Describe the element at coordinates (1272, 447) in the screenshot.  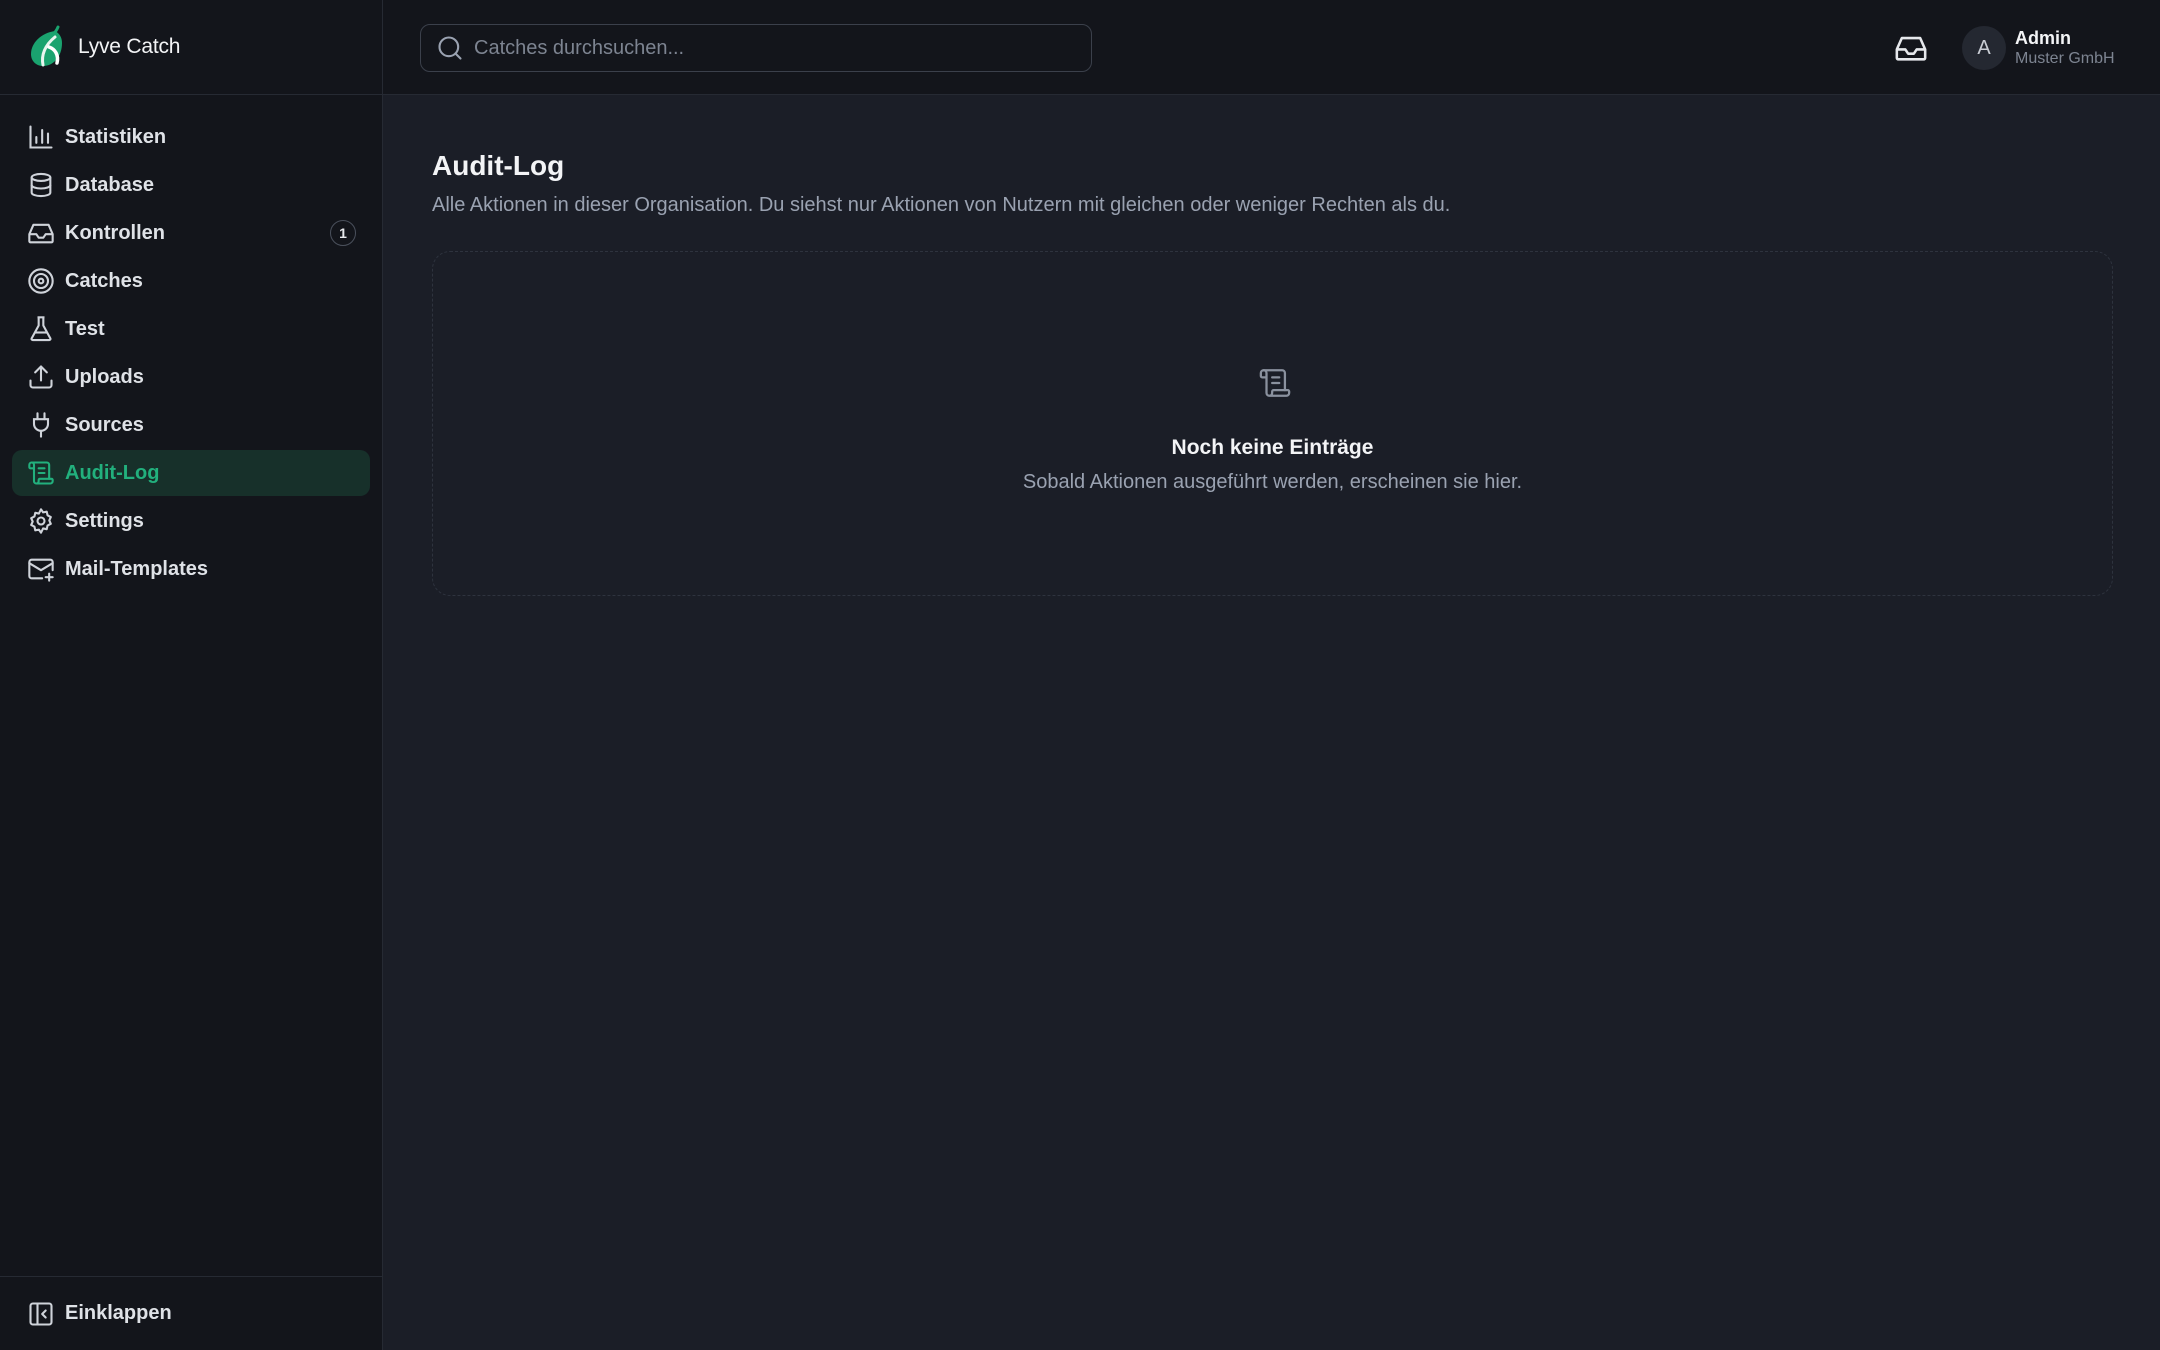
I see `empty-state-title: Noch keine Einträge` at that location.